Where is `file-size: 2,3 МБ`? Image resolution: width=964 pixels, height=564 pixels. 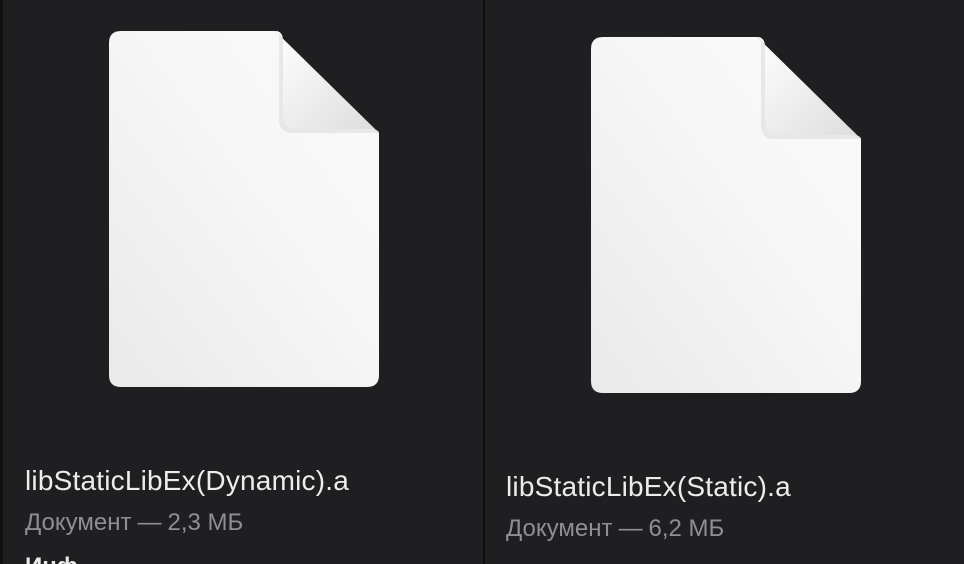 file-size: 2,3 МБ is located at coordinates (205, 522).